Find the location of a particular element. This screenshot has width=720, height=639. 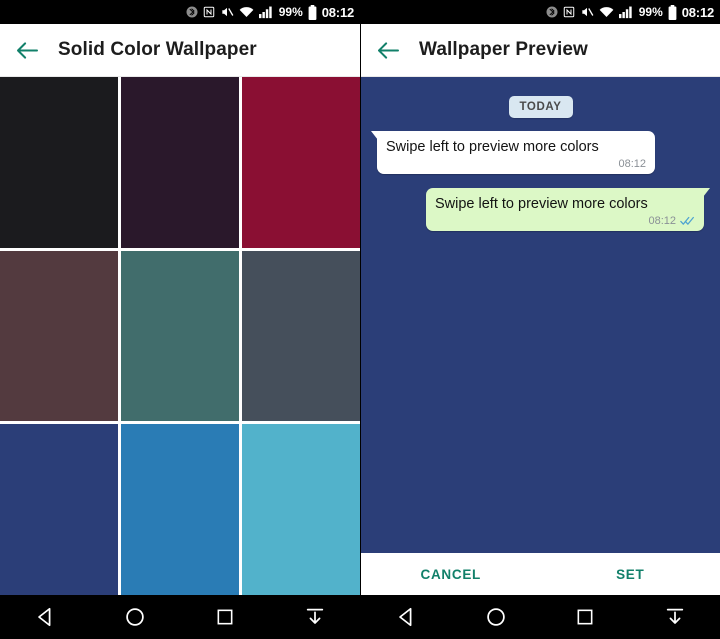

swatch-slate-gray is located at coordinates (301, 336).